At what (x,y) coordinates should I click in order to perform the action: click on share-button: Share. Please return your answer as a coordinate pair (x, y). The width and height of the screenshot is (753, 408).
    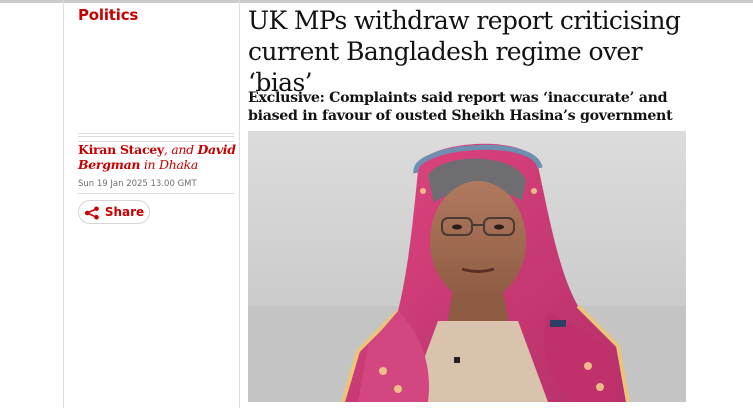
    Looking at the image, I should click on (114, 212).